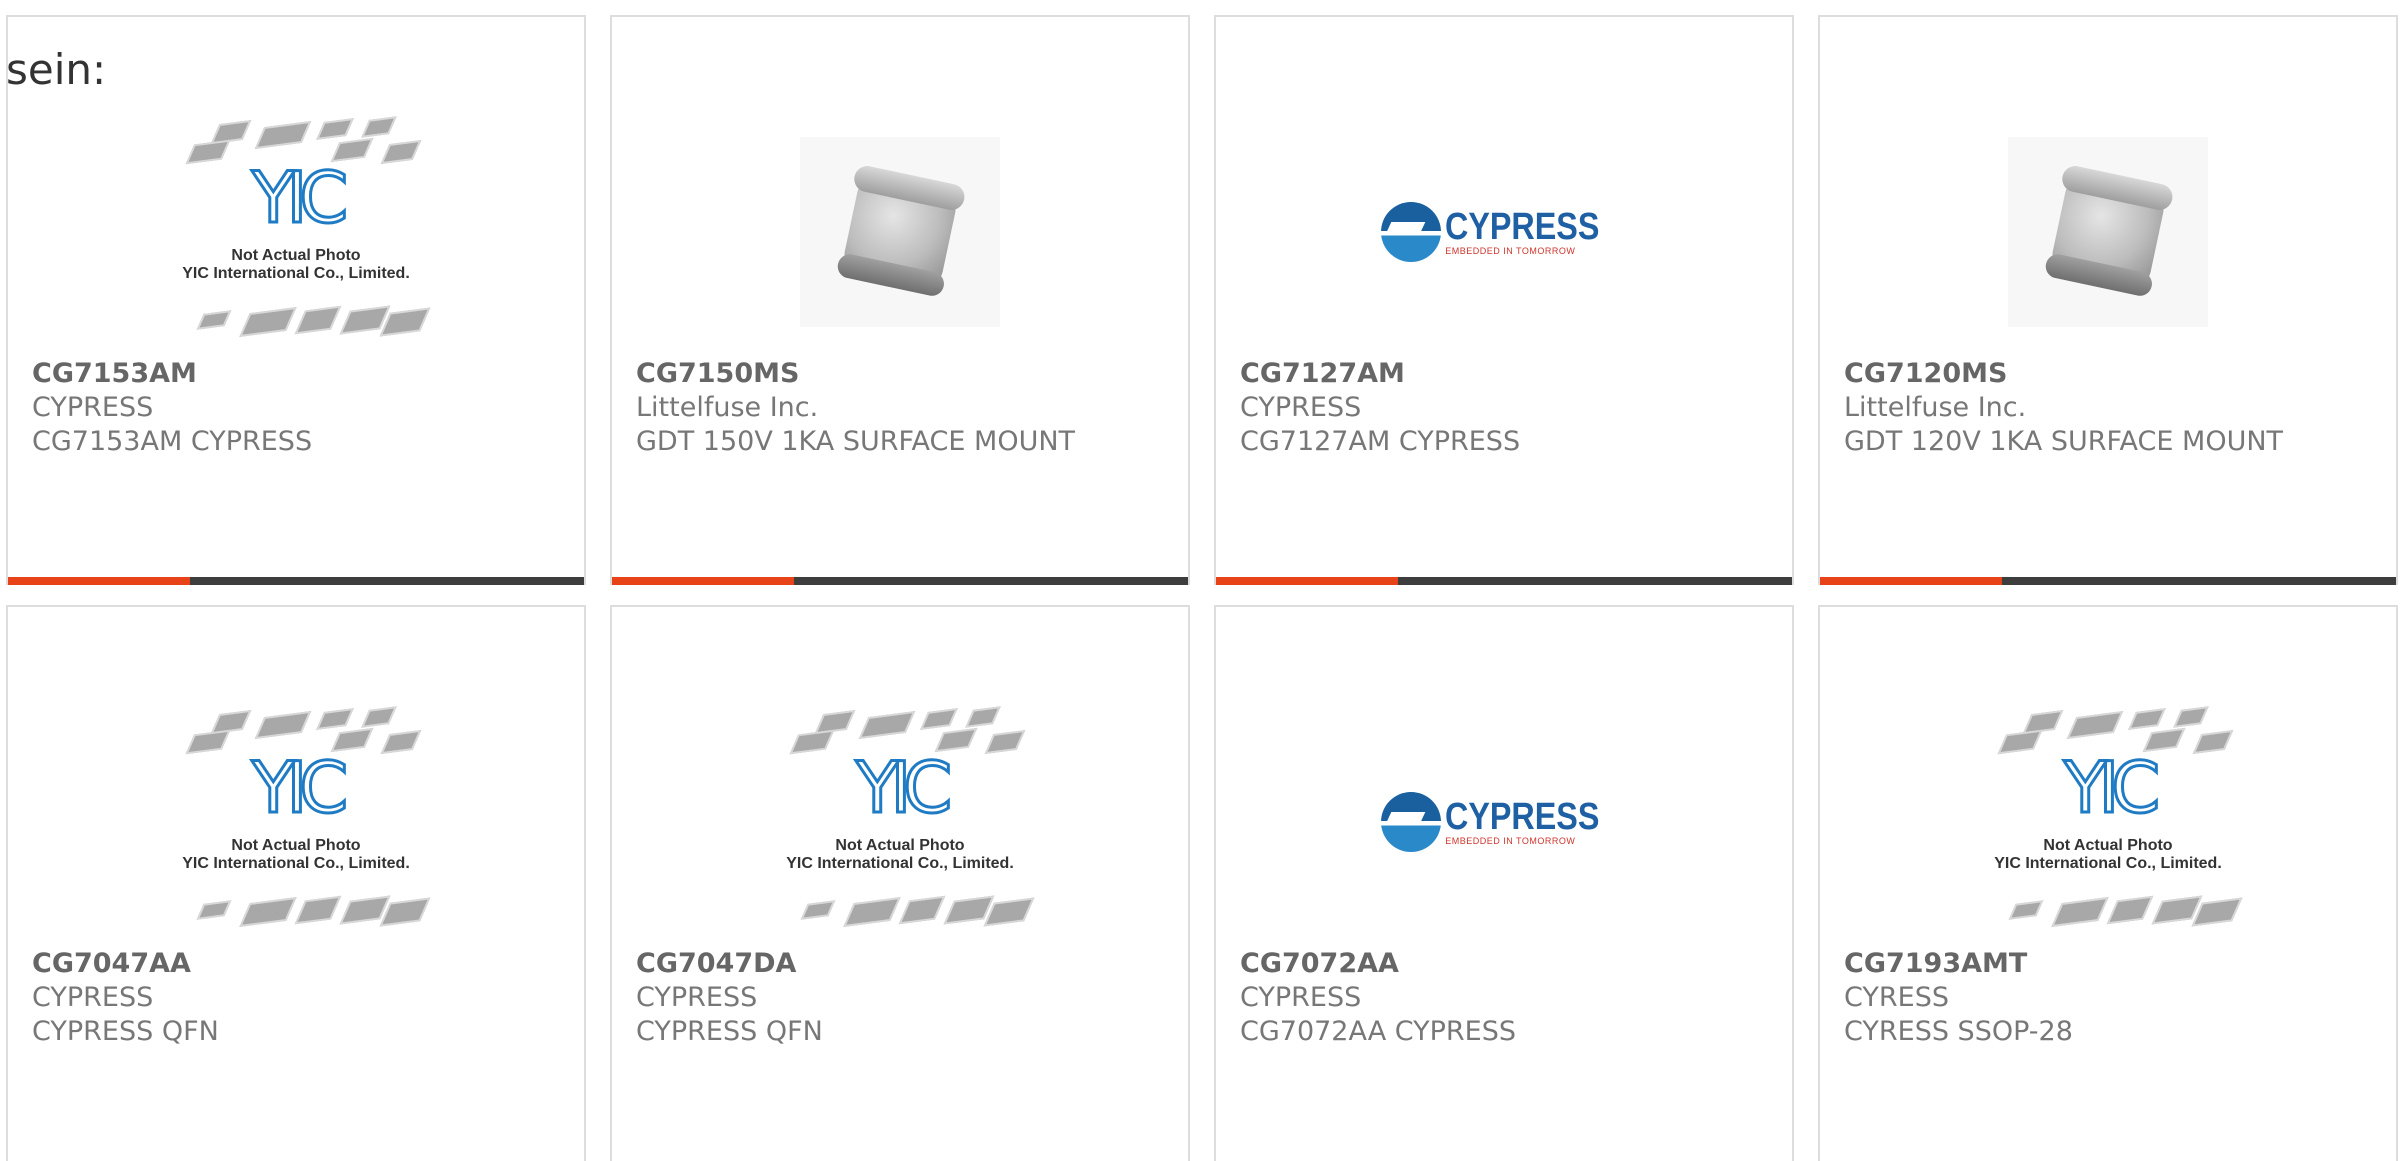  Describe the element at coordinates (1506, 964) in the screenshot. I see `part-number: CG7072AA` at that location.